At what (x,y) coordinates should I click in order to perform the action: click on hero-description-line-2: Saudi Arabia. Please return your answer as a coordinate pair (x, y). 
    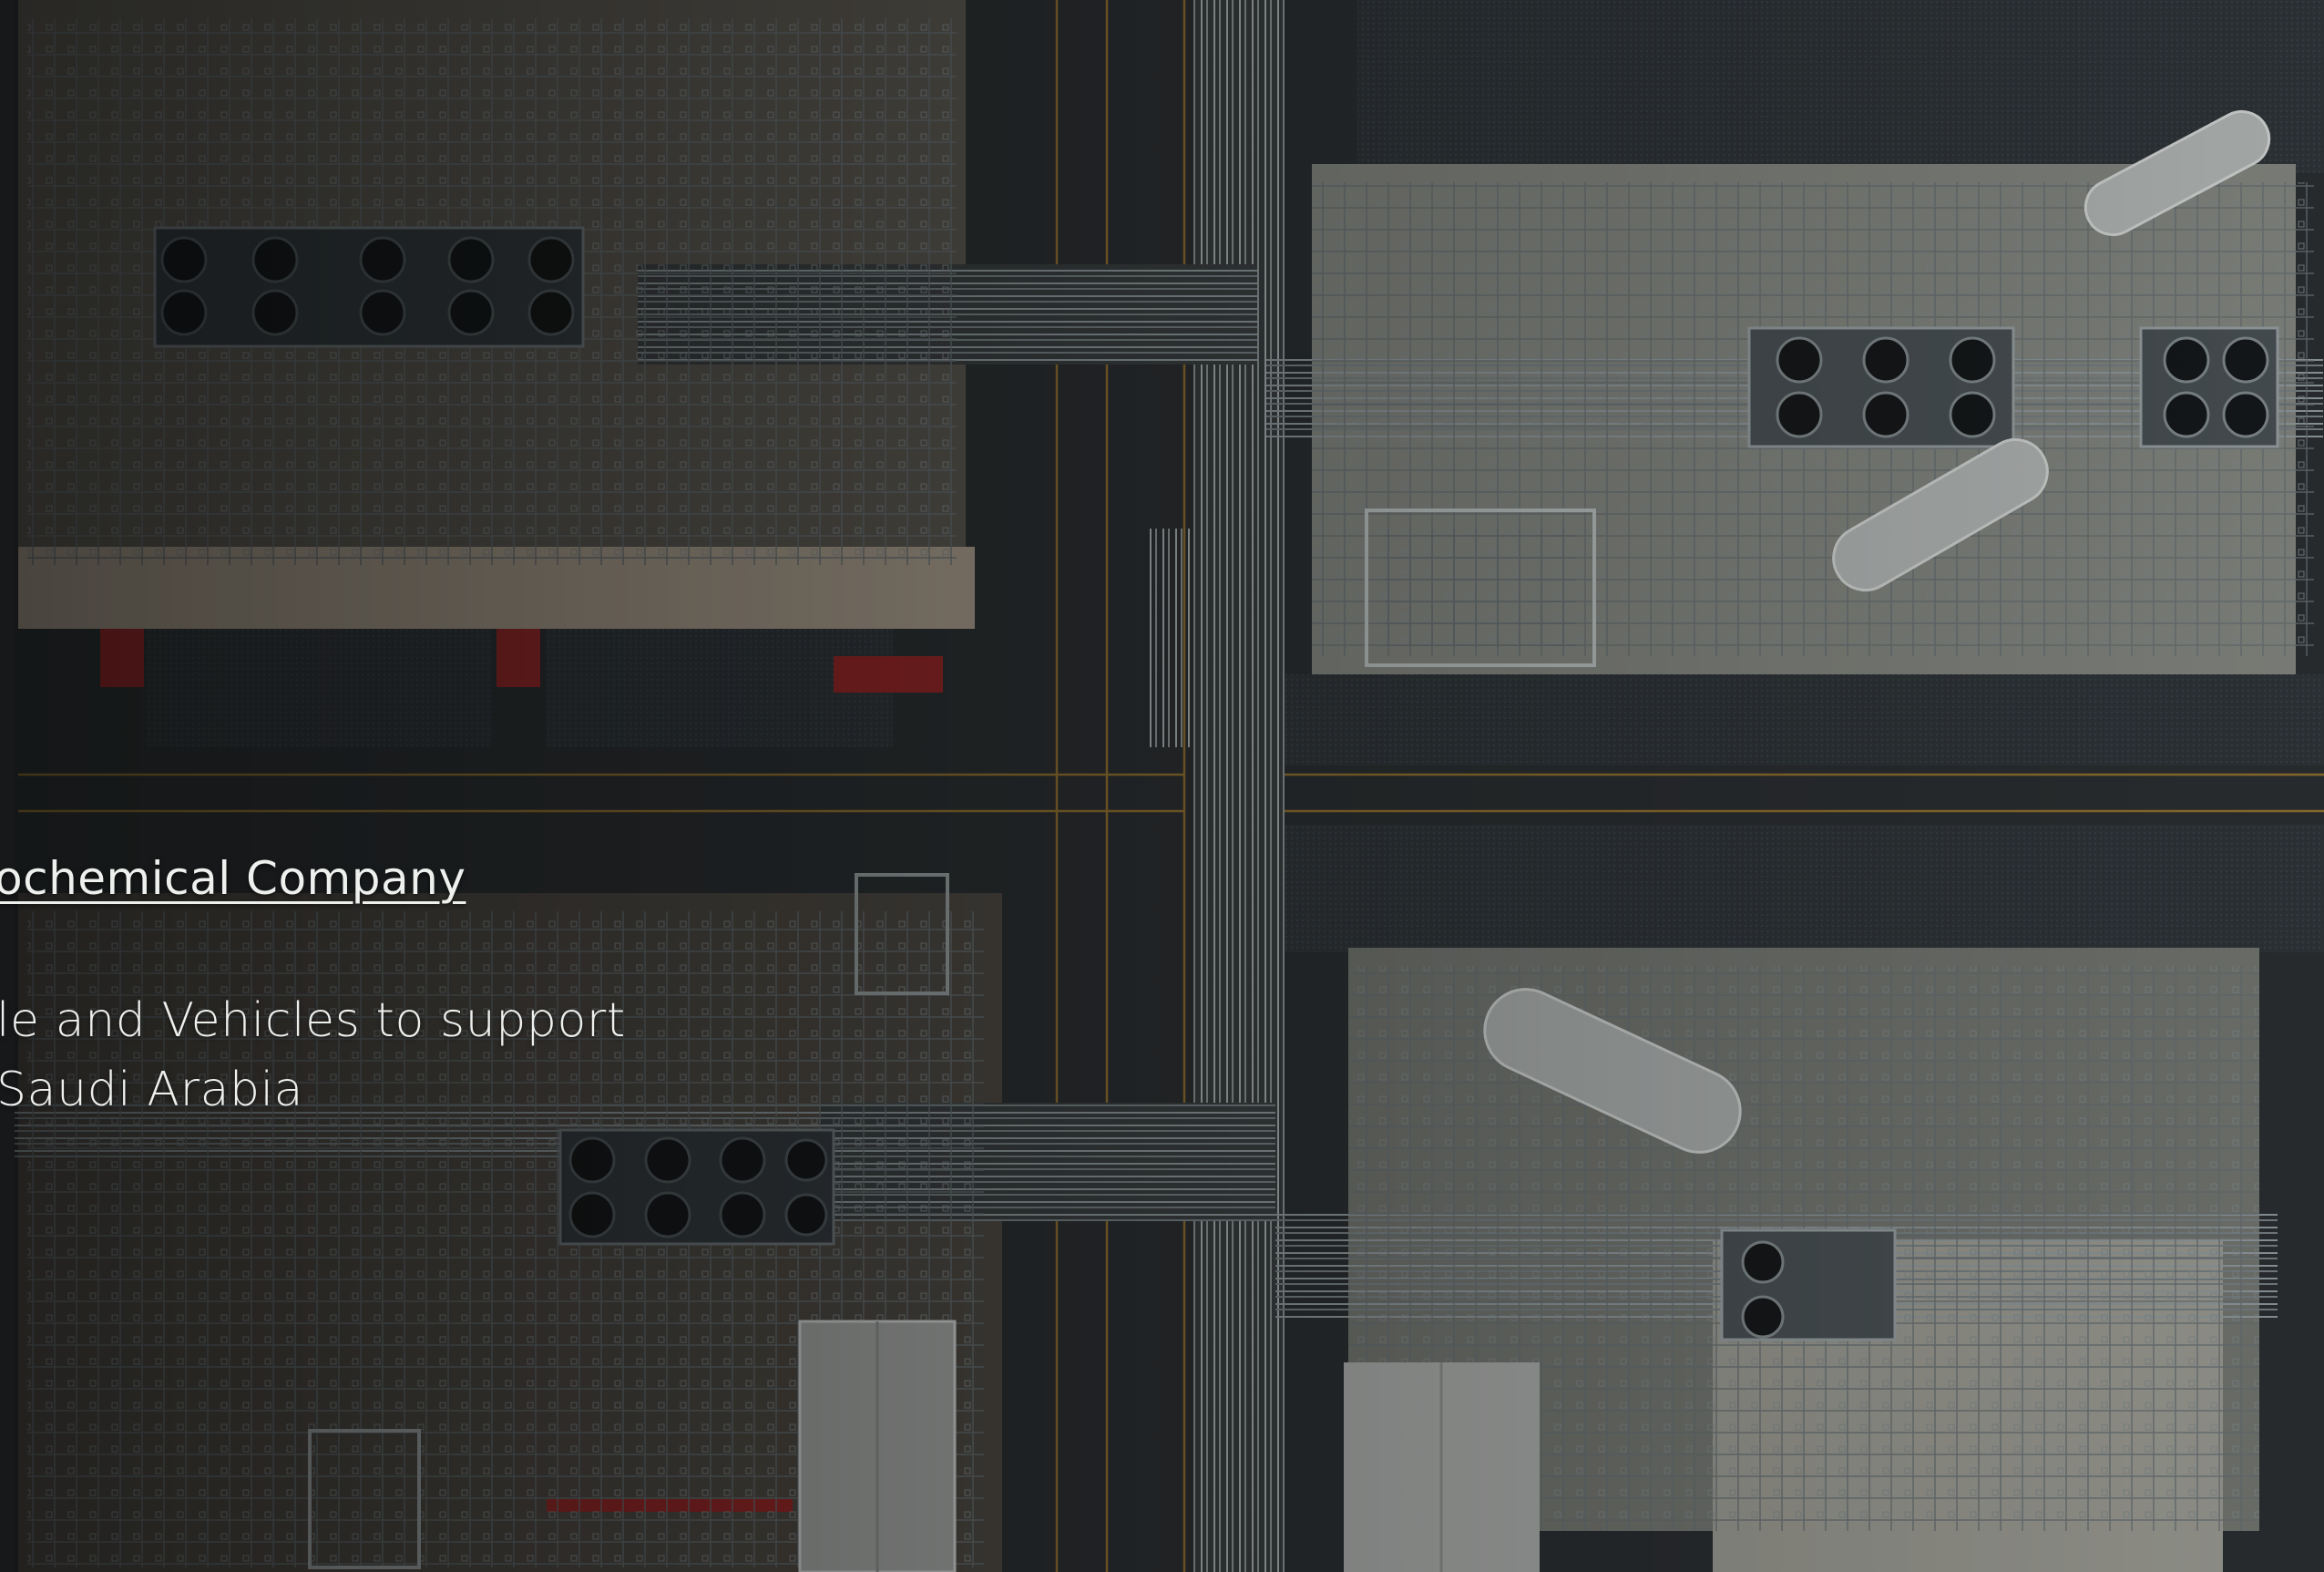
    Looking at the image, I should click on (152, 1090).